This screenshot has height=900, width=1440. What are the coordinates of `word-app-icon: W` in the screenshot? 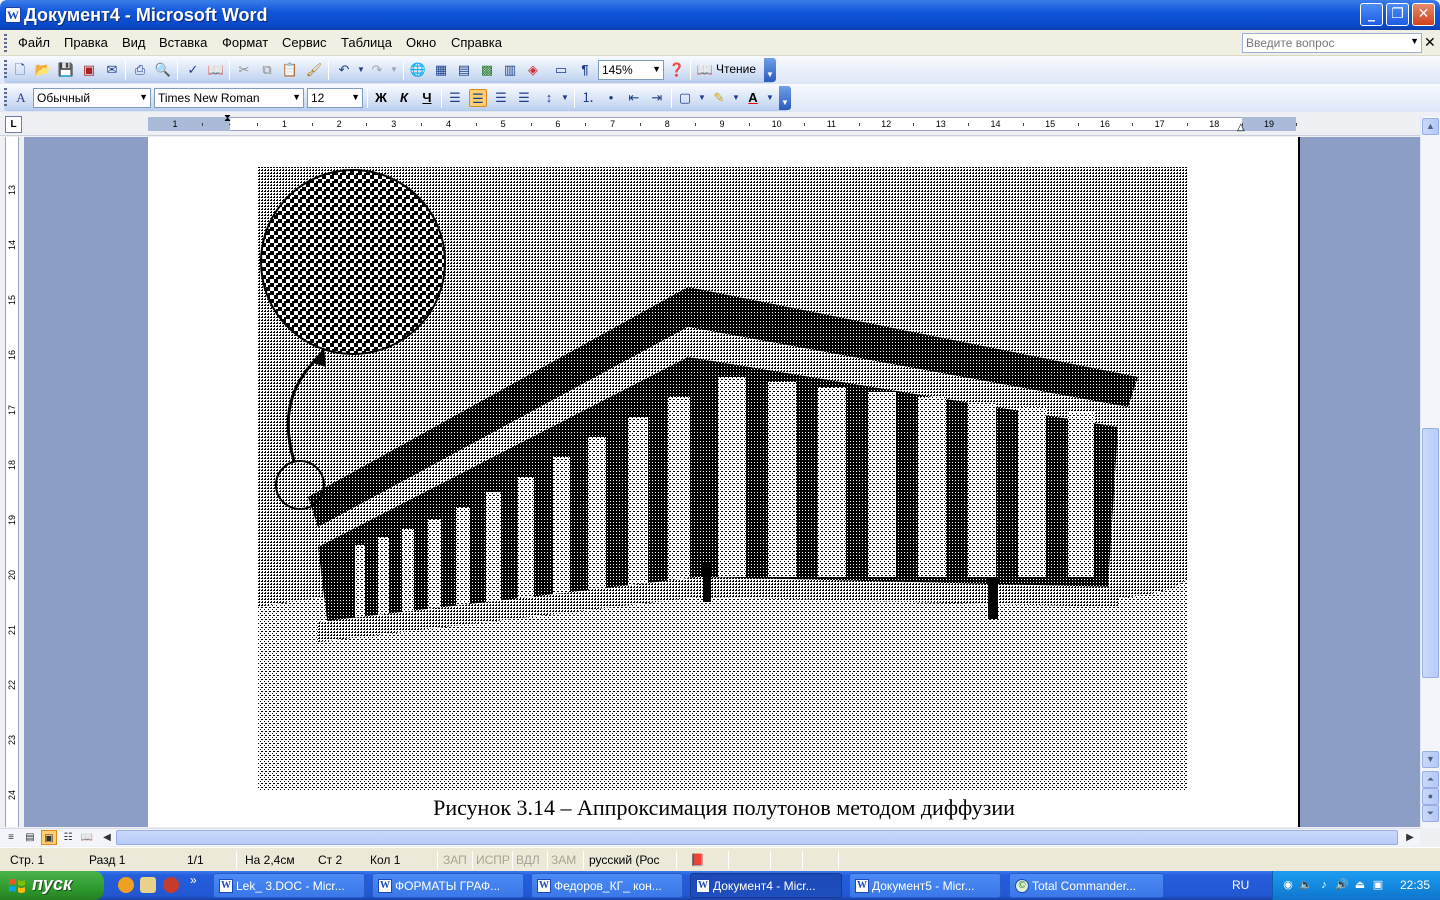 It's located at (13, 15).